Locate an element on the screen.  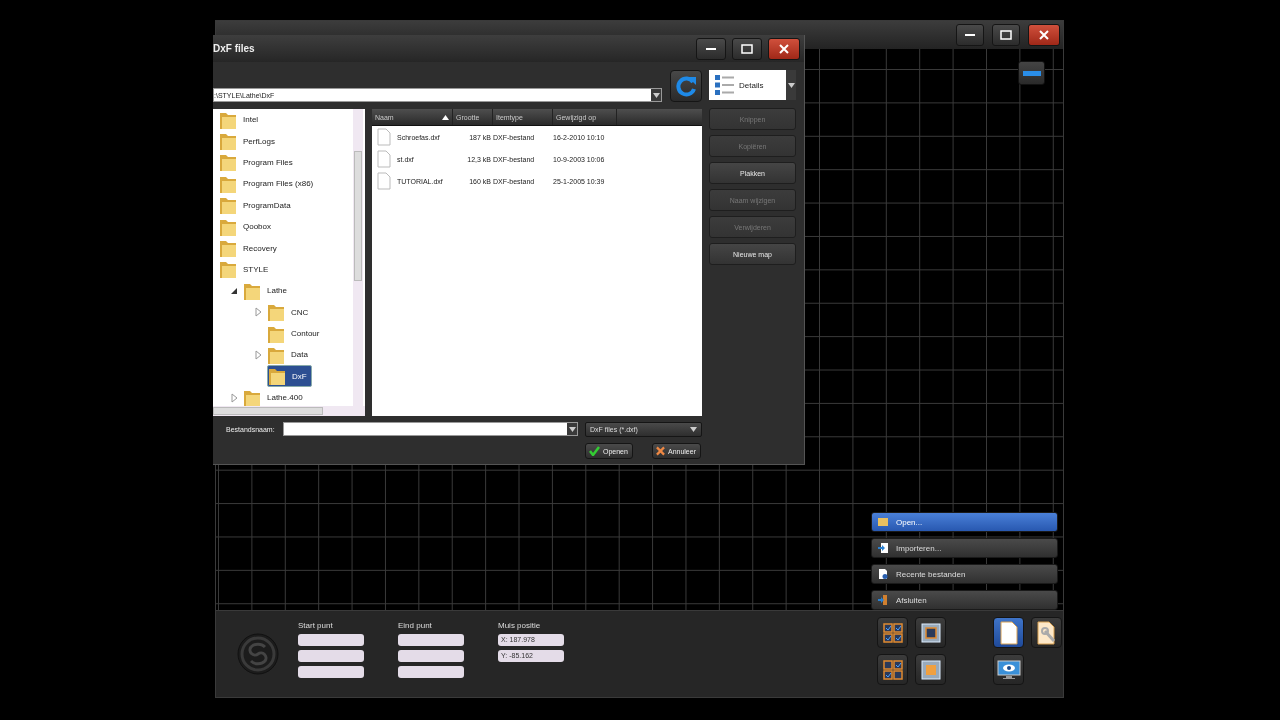
tree-item: Lathe.400 is located at coordinates (275, 397).